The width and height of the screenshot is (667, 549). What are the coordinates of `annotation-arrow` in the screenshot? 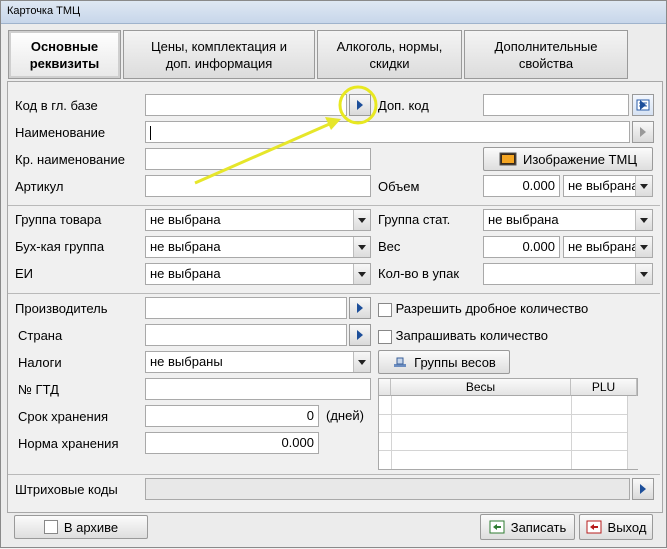 It's located at (264, 152).